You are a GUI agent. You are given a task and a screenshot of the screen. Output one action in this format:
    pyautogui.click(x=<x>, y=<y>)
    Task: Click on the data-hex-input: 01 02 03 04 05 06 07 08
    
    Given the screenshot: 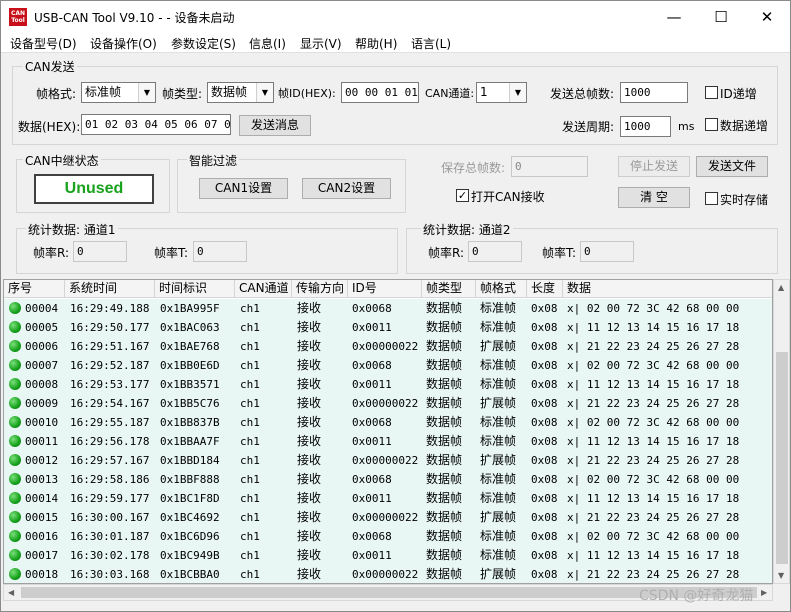 What is the action you would take?
    pyautogui.click(x=156, y=124)
    